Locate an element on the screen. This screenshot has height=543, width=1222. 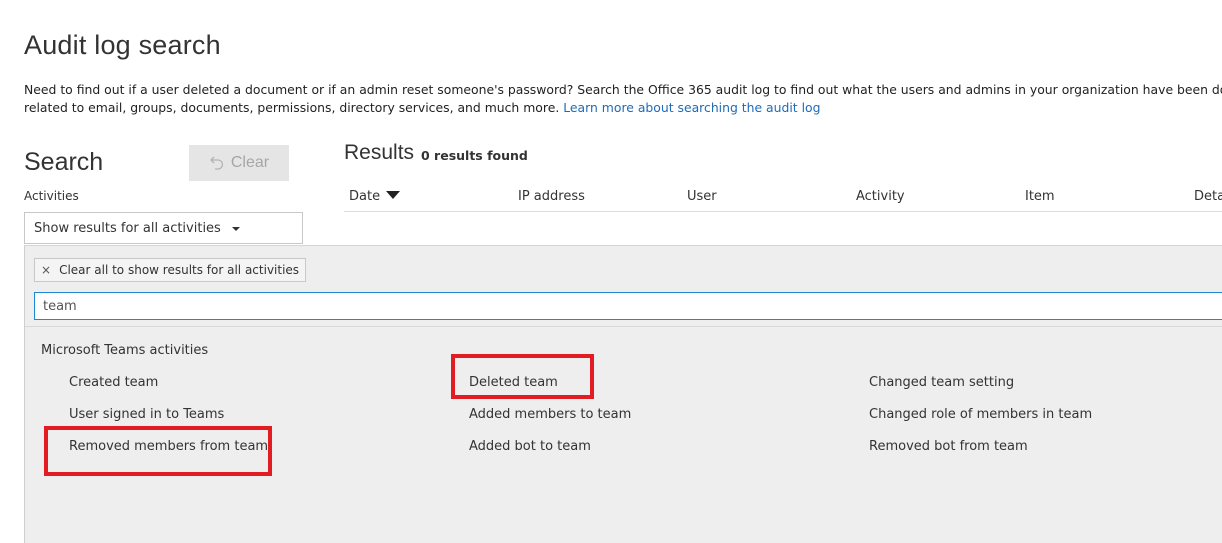
divider is located at coordinates (623, 326).